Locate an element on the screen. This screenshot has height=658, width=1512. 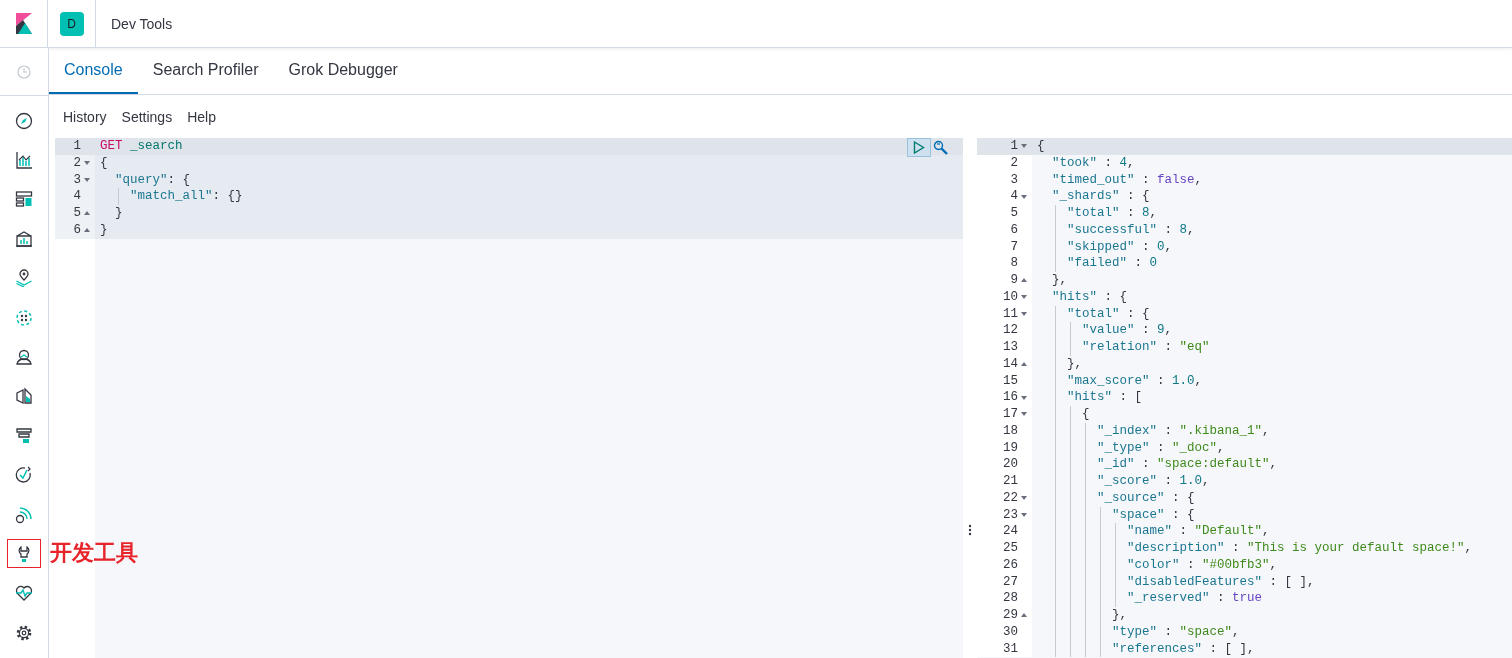
code-line: "hits" : { is located at coordinates (1089, 296).